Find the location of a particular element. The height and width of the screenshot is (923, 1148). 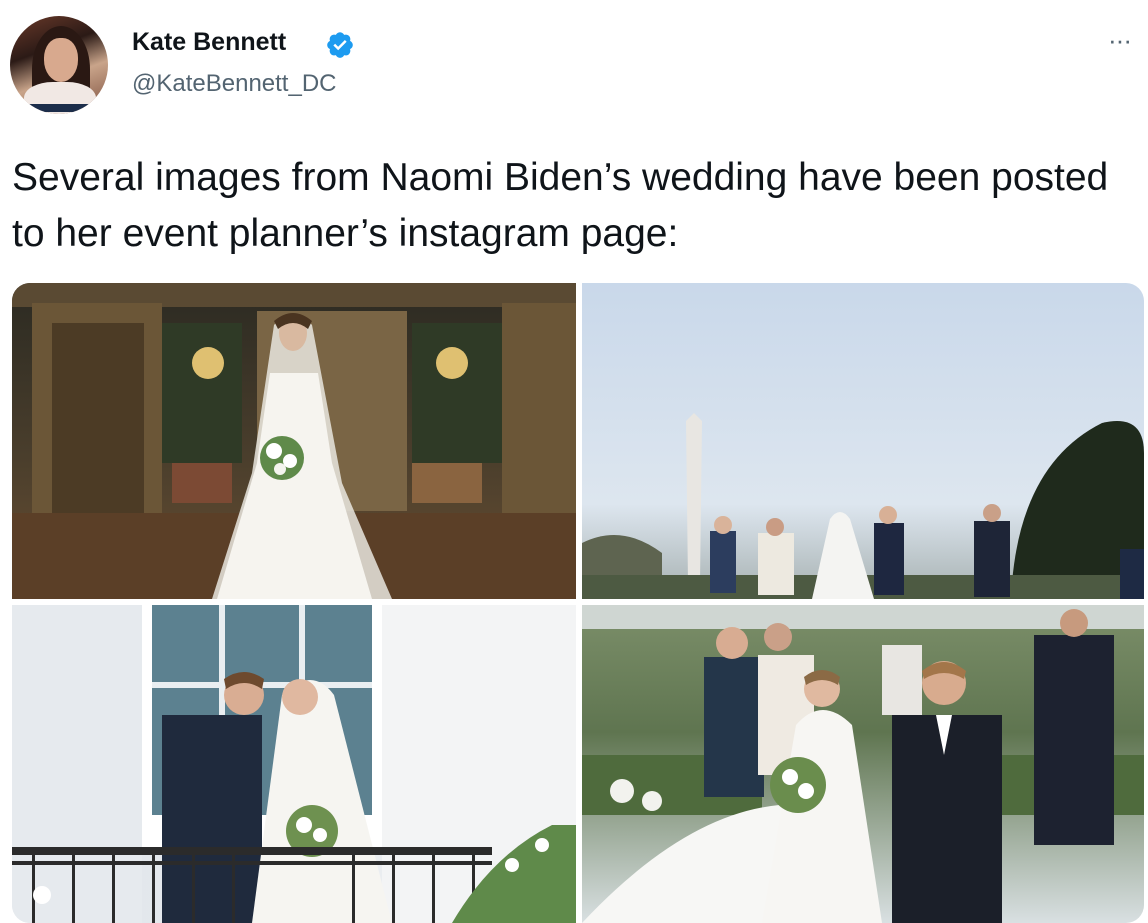

avatar-face is located at coordinates (61, 60).